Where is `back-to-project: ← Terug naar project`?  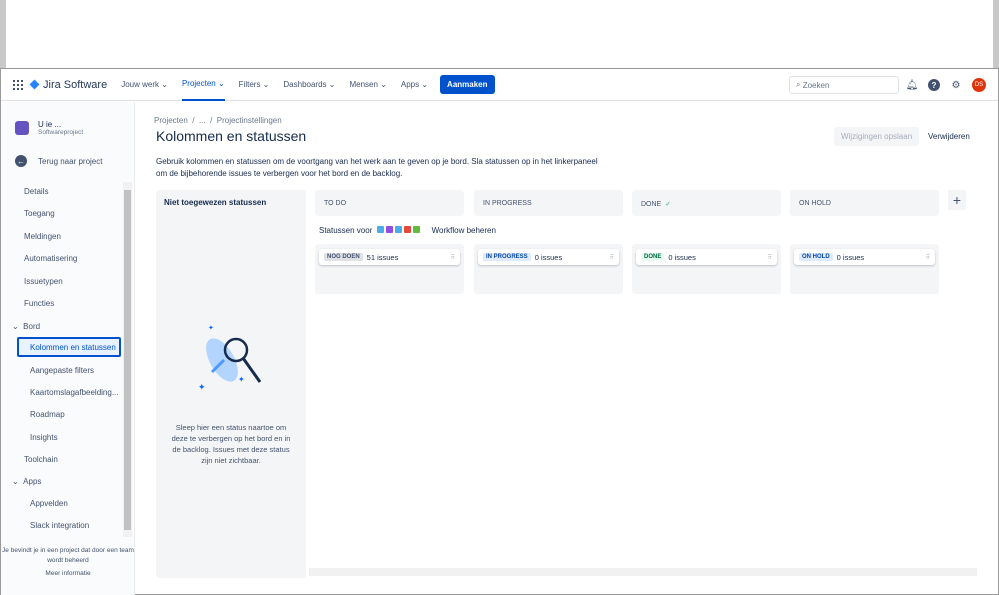
back-to-project: ← Terug naar project is located at coordinates (58, 161).